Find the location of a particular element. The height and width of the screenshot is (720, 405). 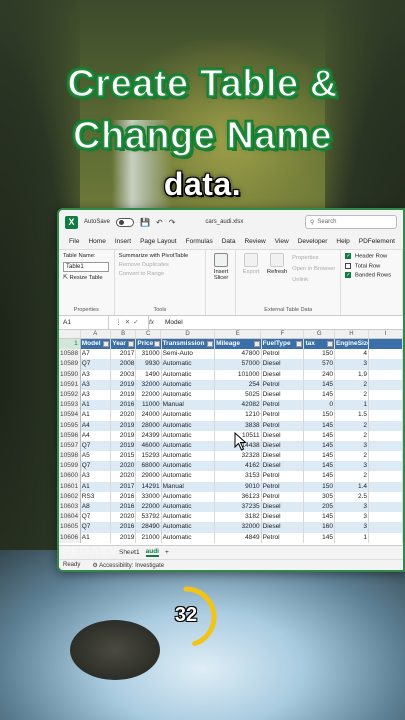

insert-slicer-button: Insert Slicer is located at coordinates (221, 267).